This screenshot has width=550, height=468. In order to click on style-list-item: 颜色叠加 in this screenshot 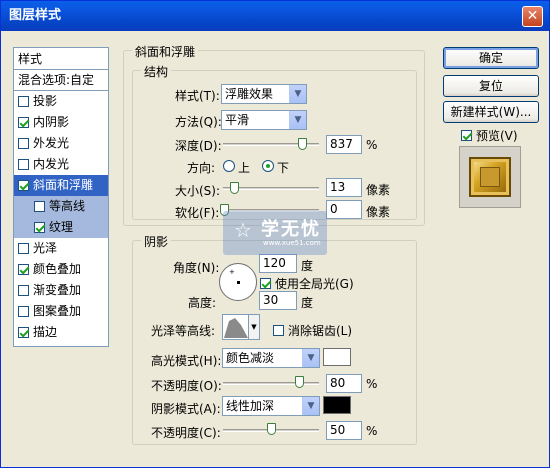, I will do `click(61, 269)`.